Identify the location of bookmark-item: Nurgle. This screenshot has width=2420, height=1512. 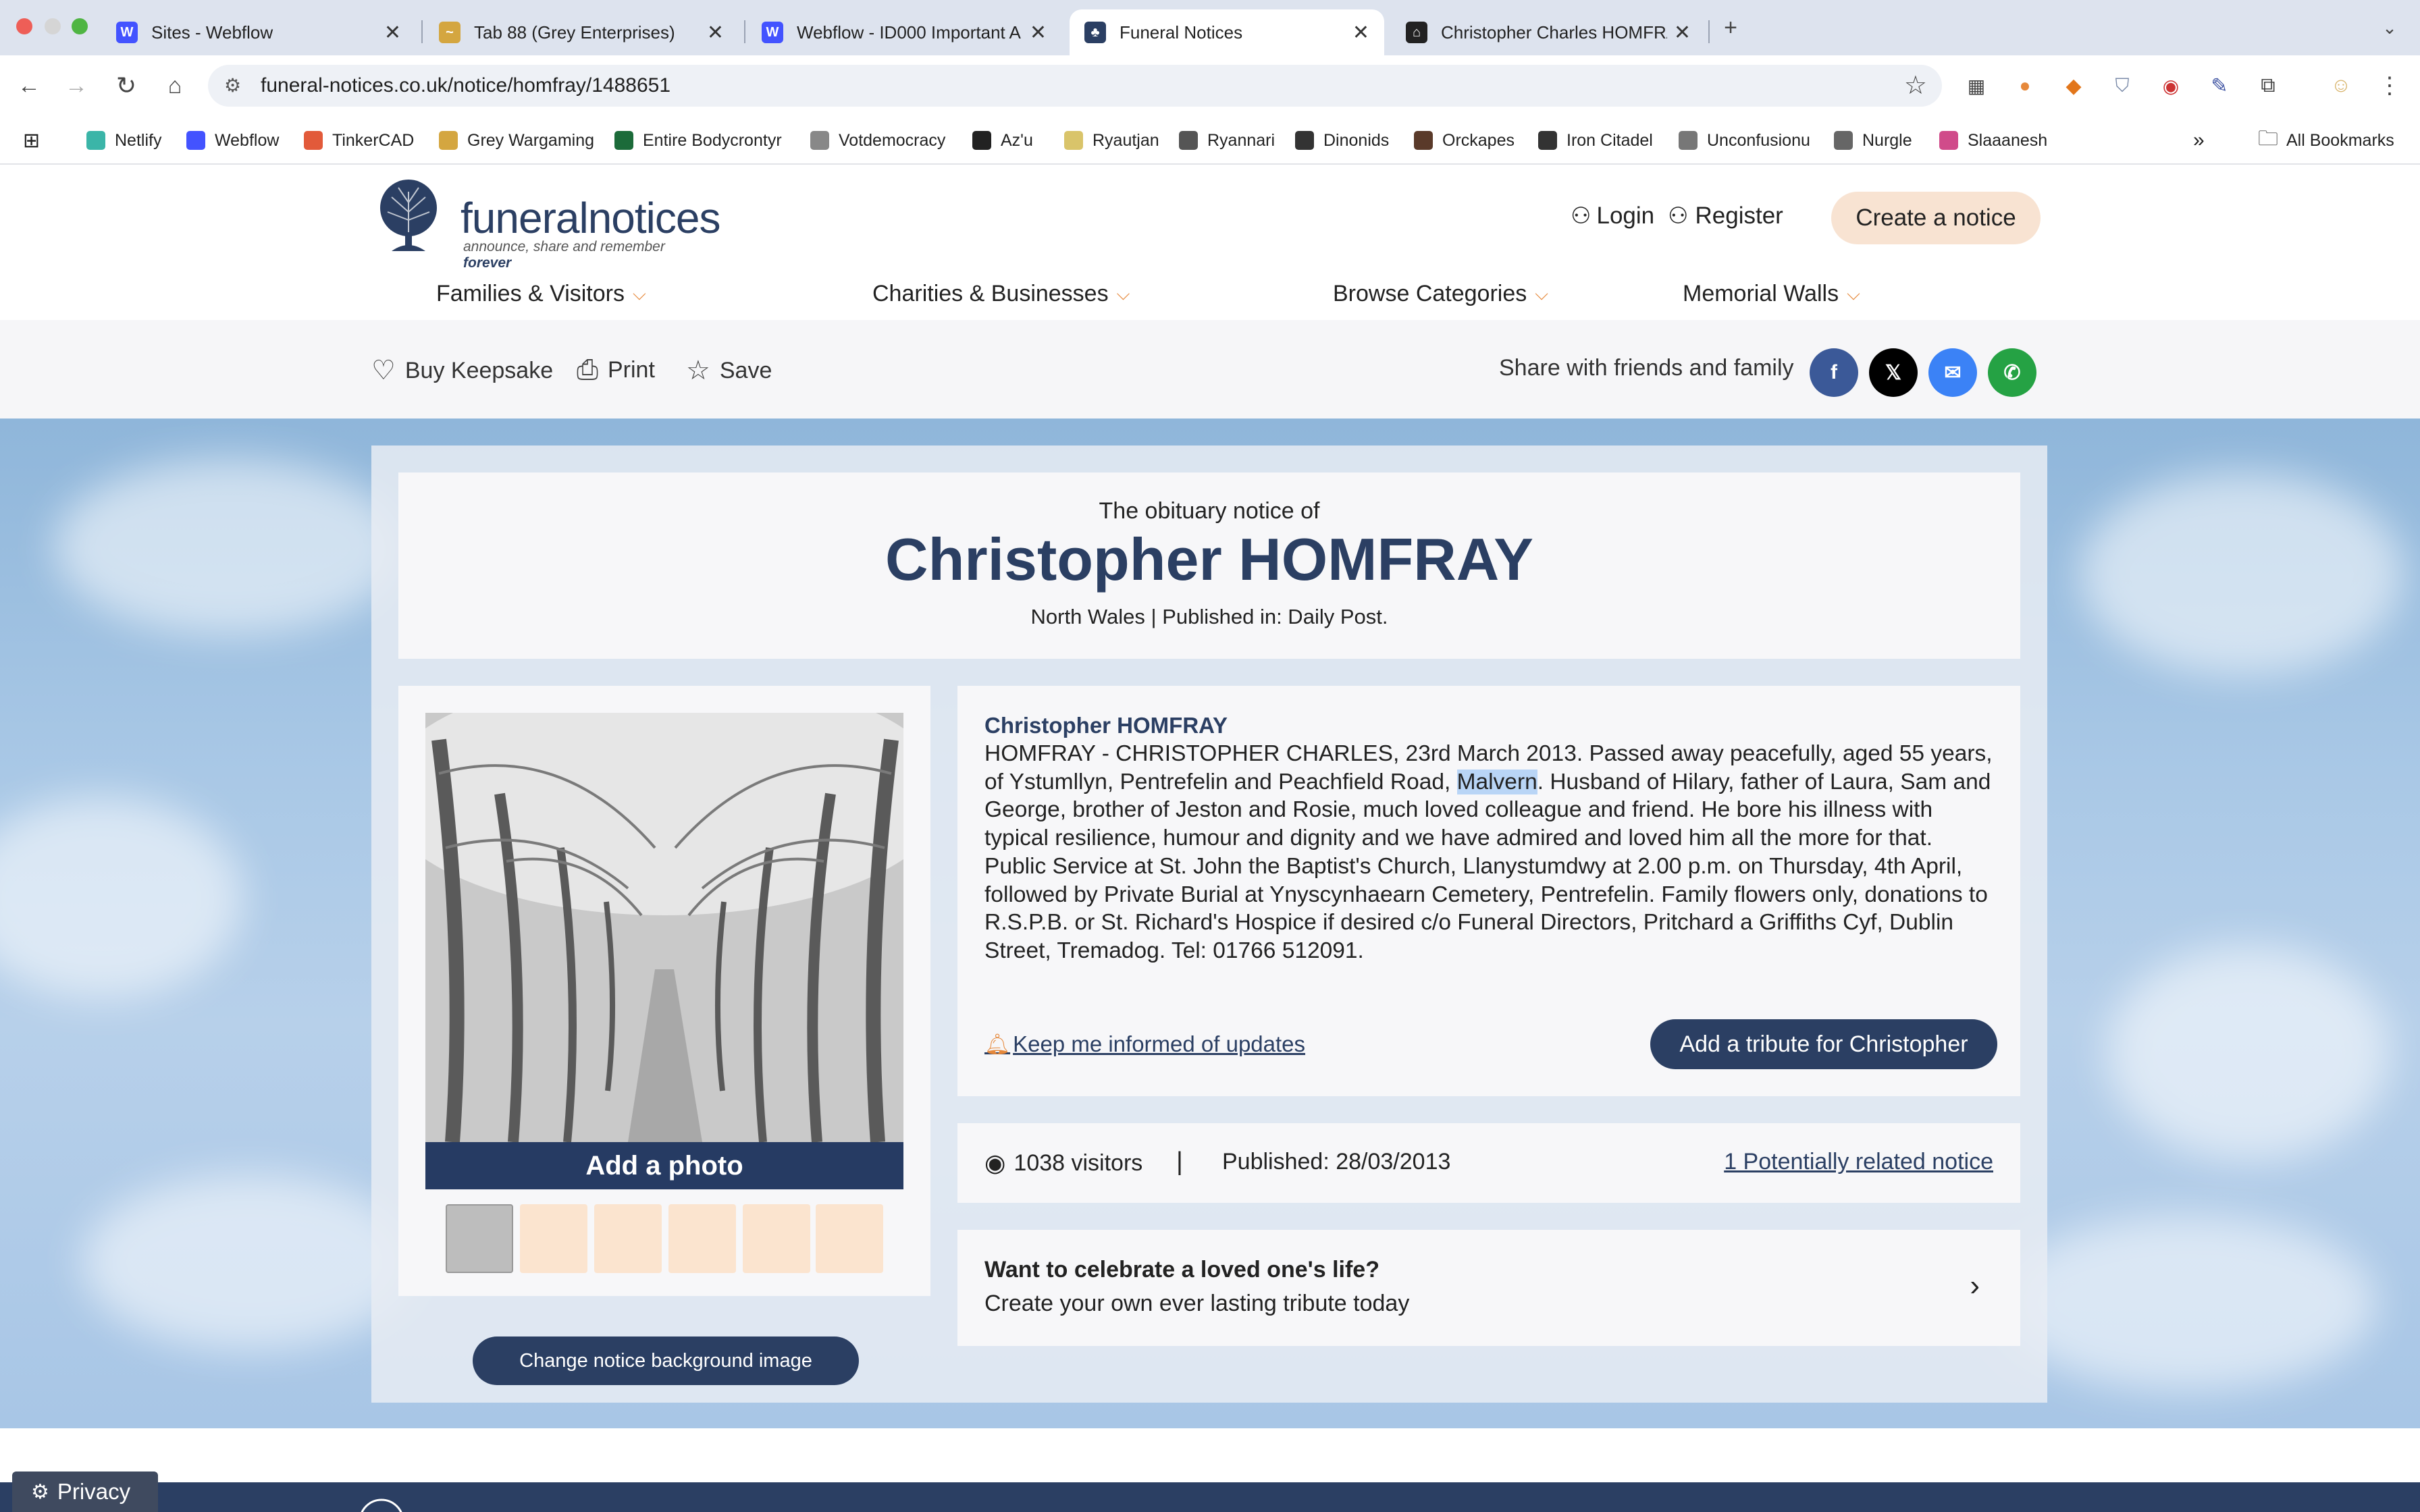
(1873, 140).